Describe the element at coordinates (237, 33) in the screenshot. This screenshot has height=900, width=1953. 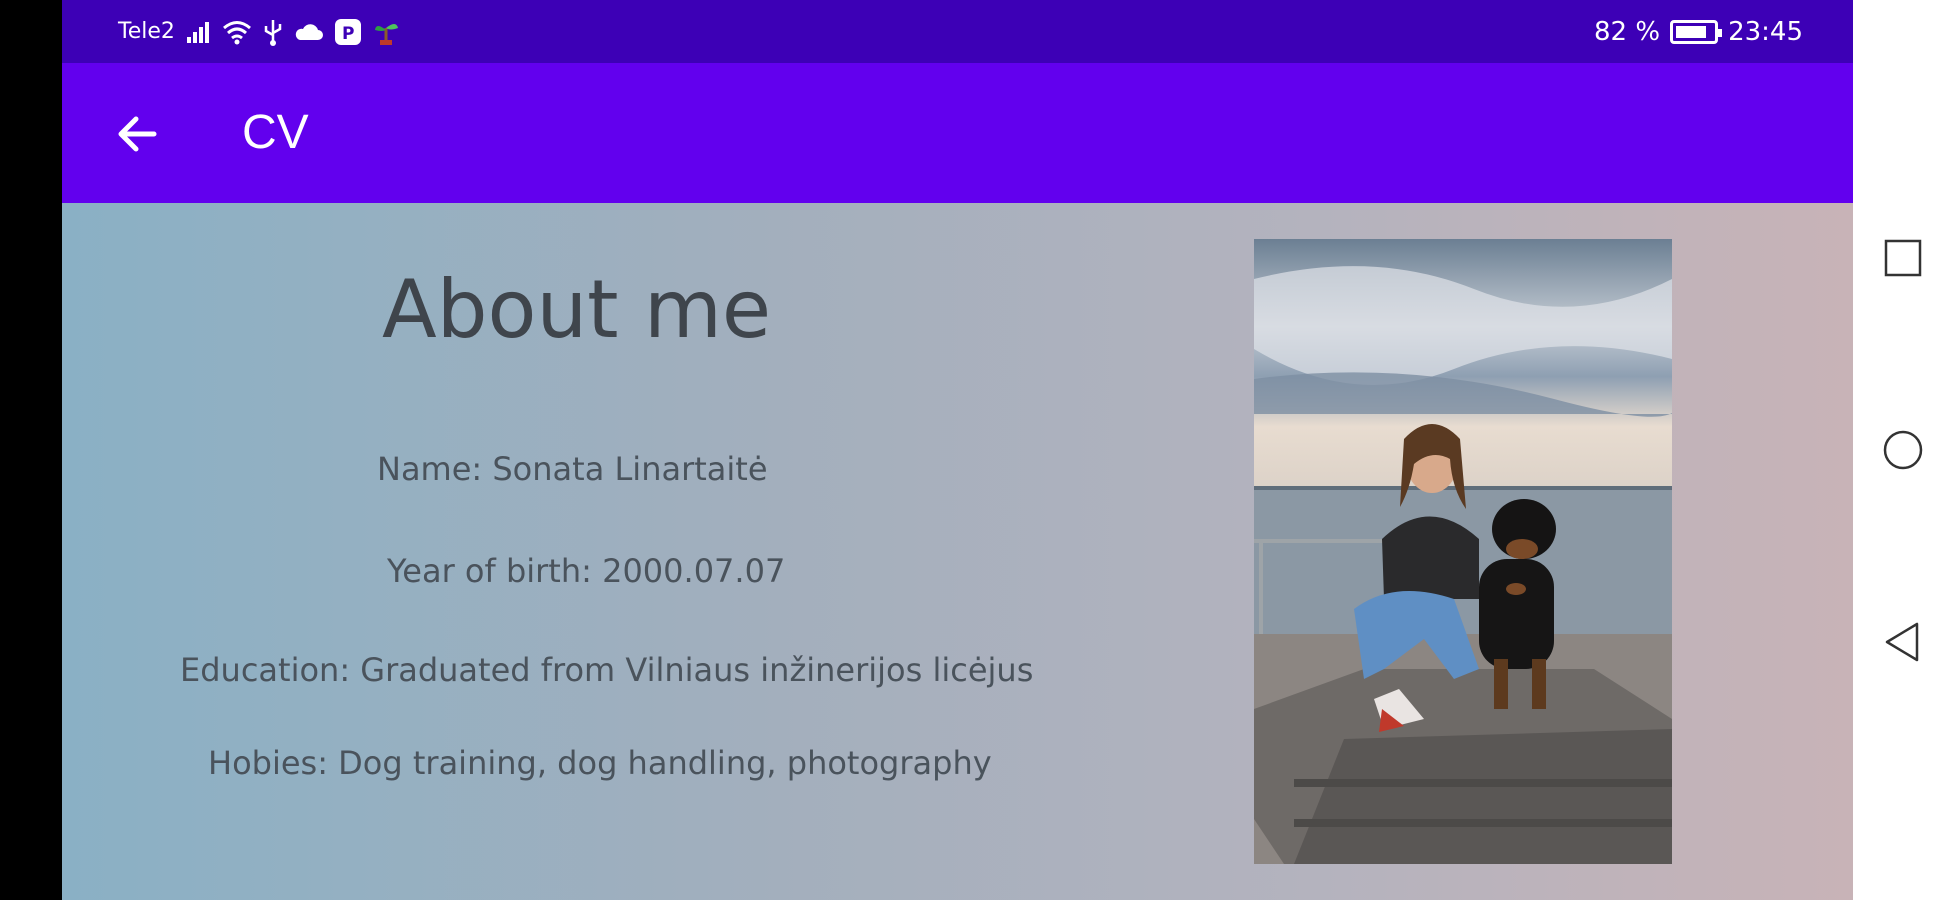
I see `wifi-icon` at that location.